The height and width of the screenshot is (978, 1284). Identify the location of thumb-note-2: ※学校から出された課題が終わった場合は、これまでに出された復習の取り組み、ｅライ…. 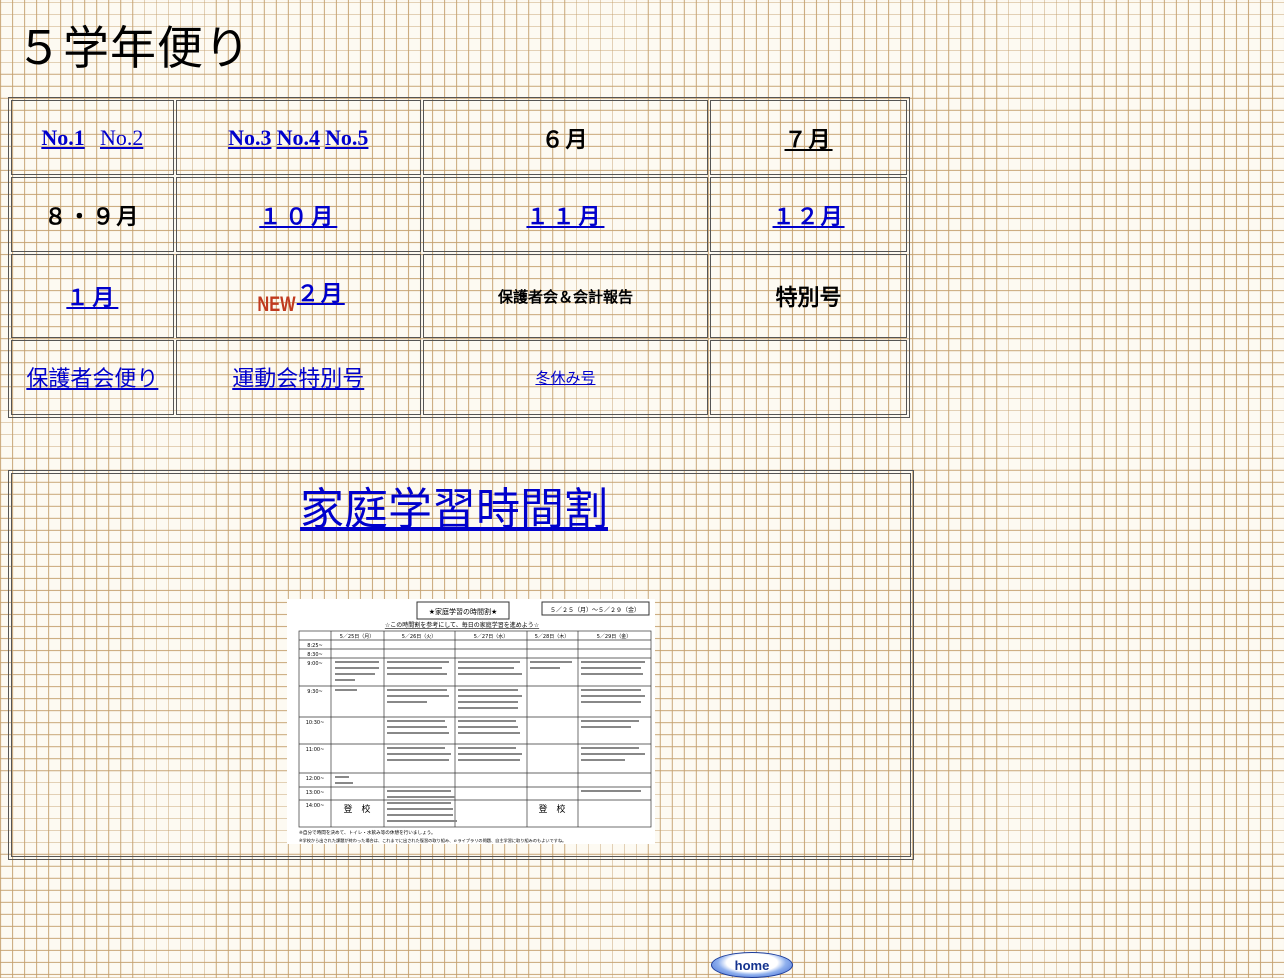
(432, 840).